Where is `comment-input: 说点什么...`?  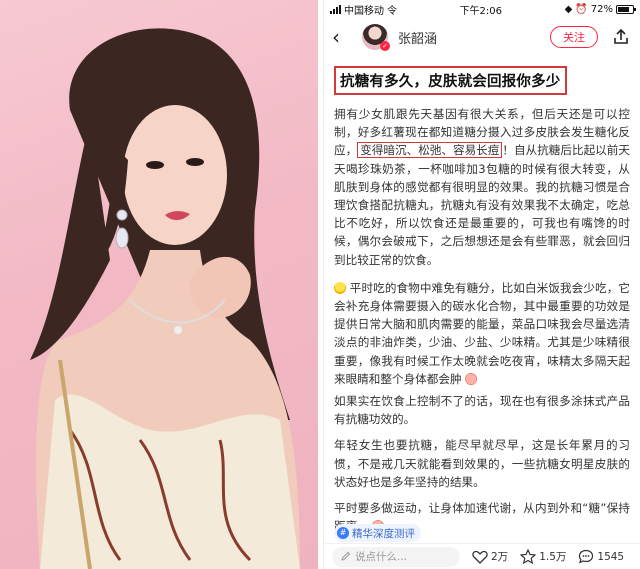
comment-input: 说点什么... is located at coordinates (396, 556).